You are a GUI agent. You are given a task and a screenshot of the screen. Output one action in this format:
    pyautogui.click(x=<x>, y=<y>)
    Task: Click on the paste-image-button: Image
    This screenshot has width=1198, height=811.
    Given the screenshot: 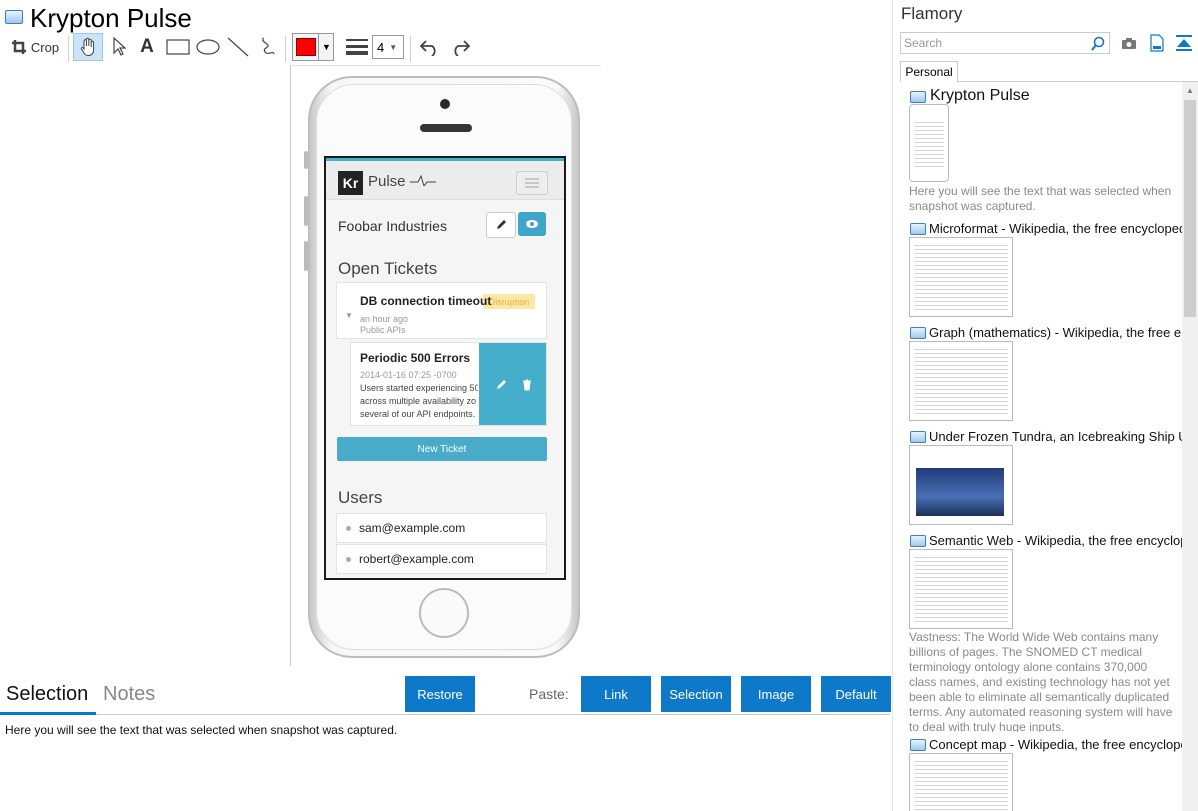 What is the action you would take?
    pyautogui.click(x=776, y=694)
    